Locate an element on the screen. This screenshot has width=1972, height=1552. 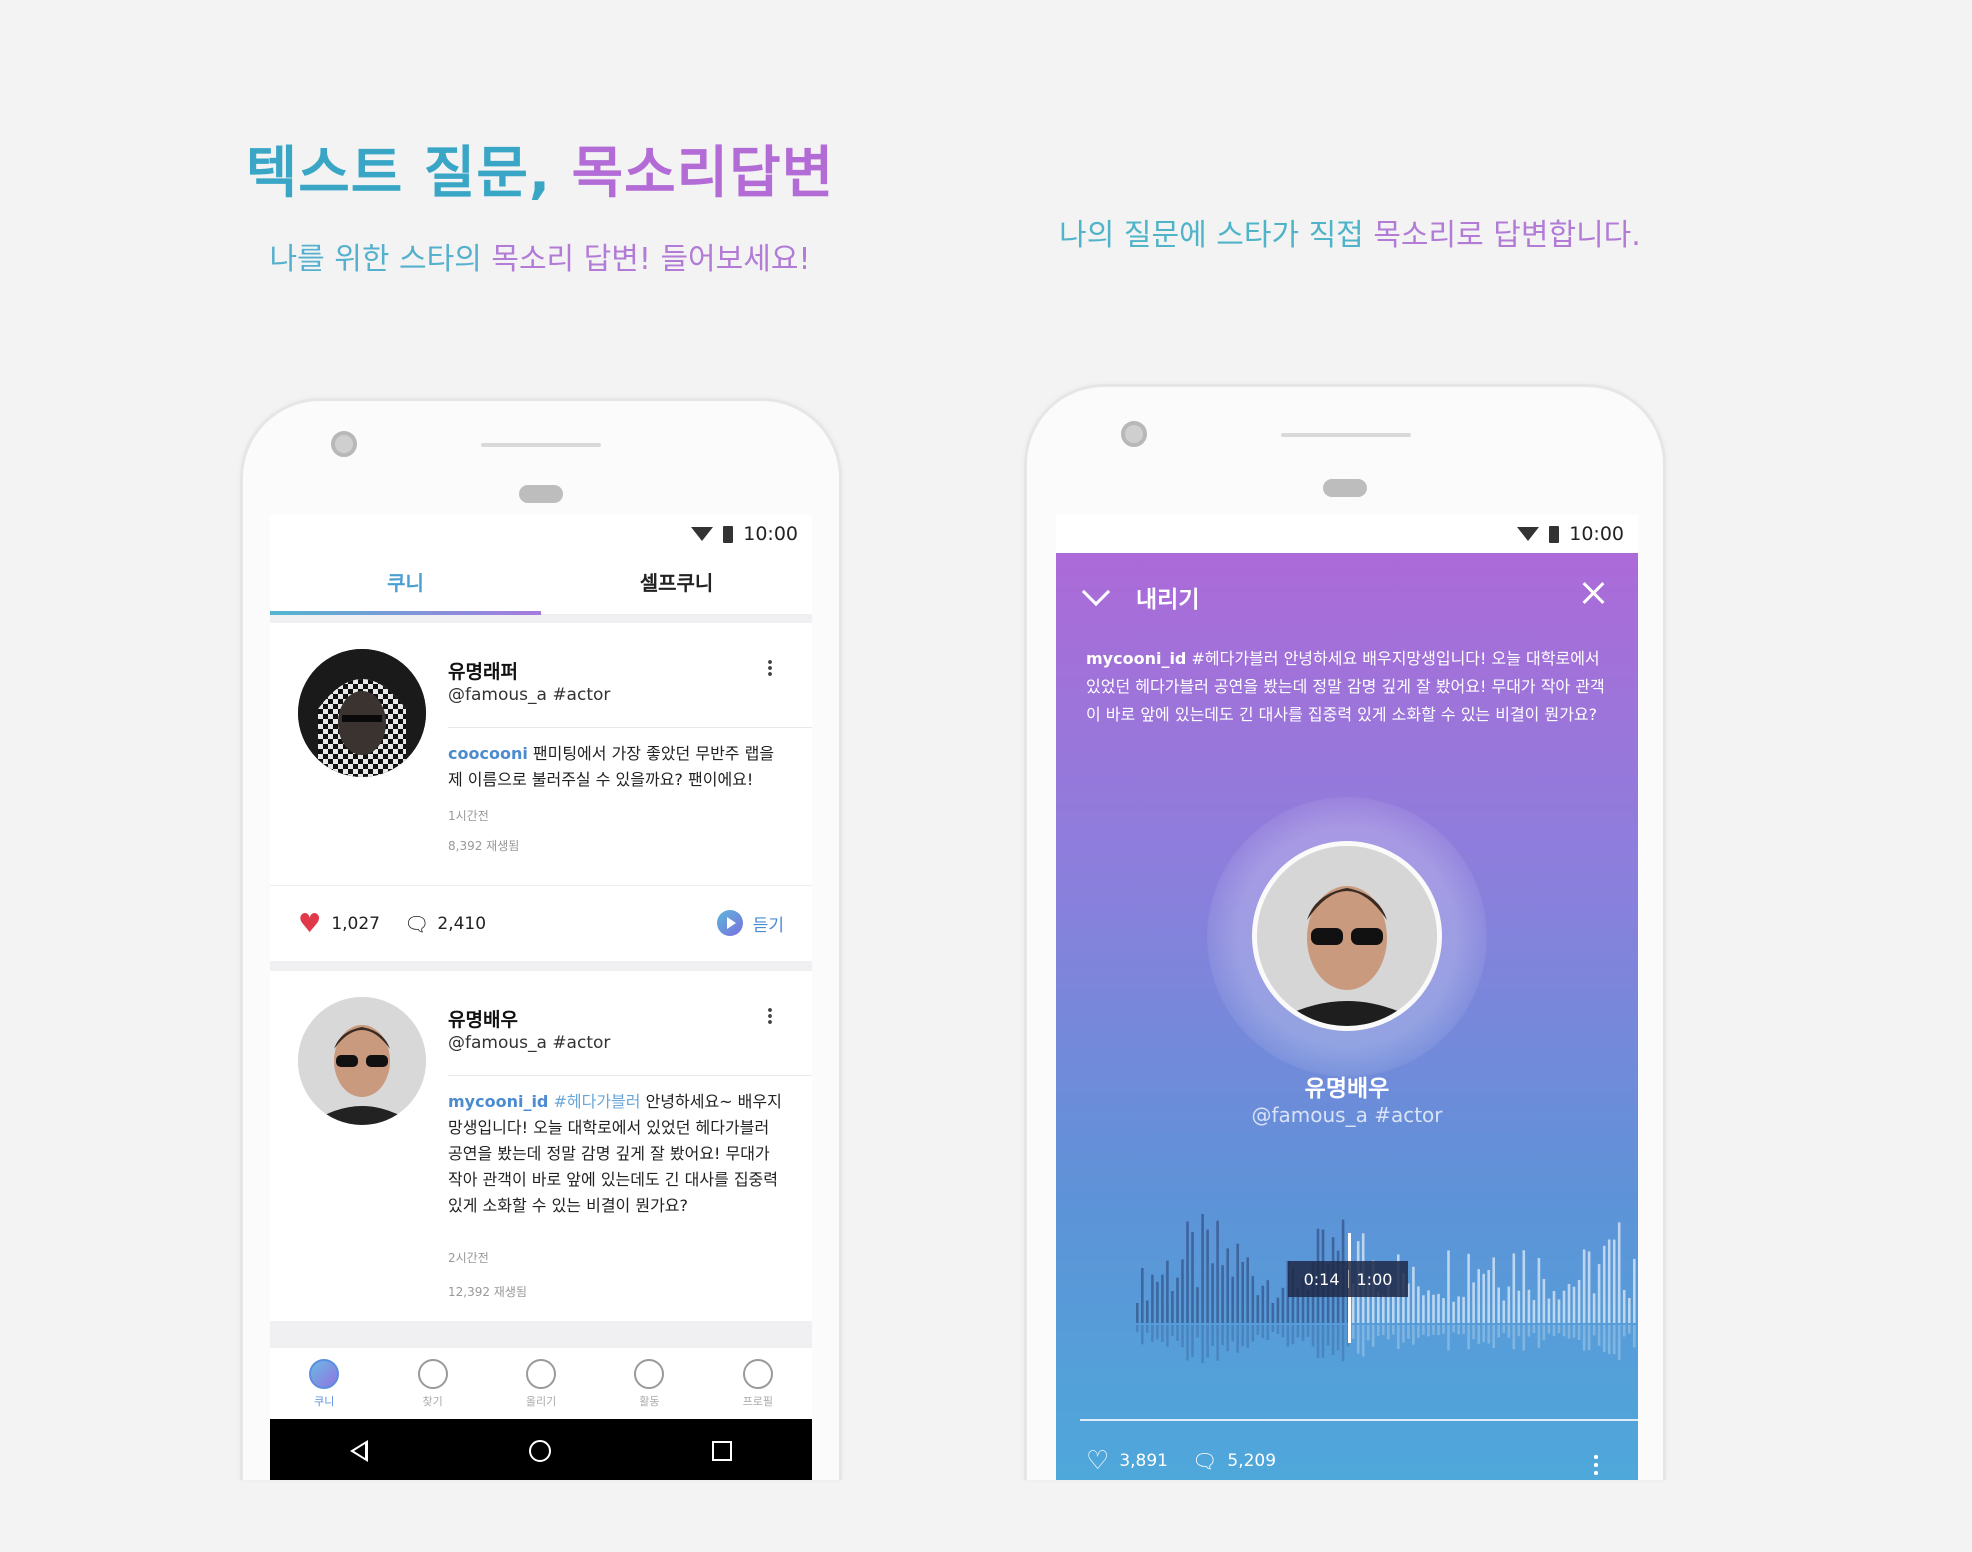
nav-item-activity: 활동 is located at coordinates (649, 1383).